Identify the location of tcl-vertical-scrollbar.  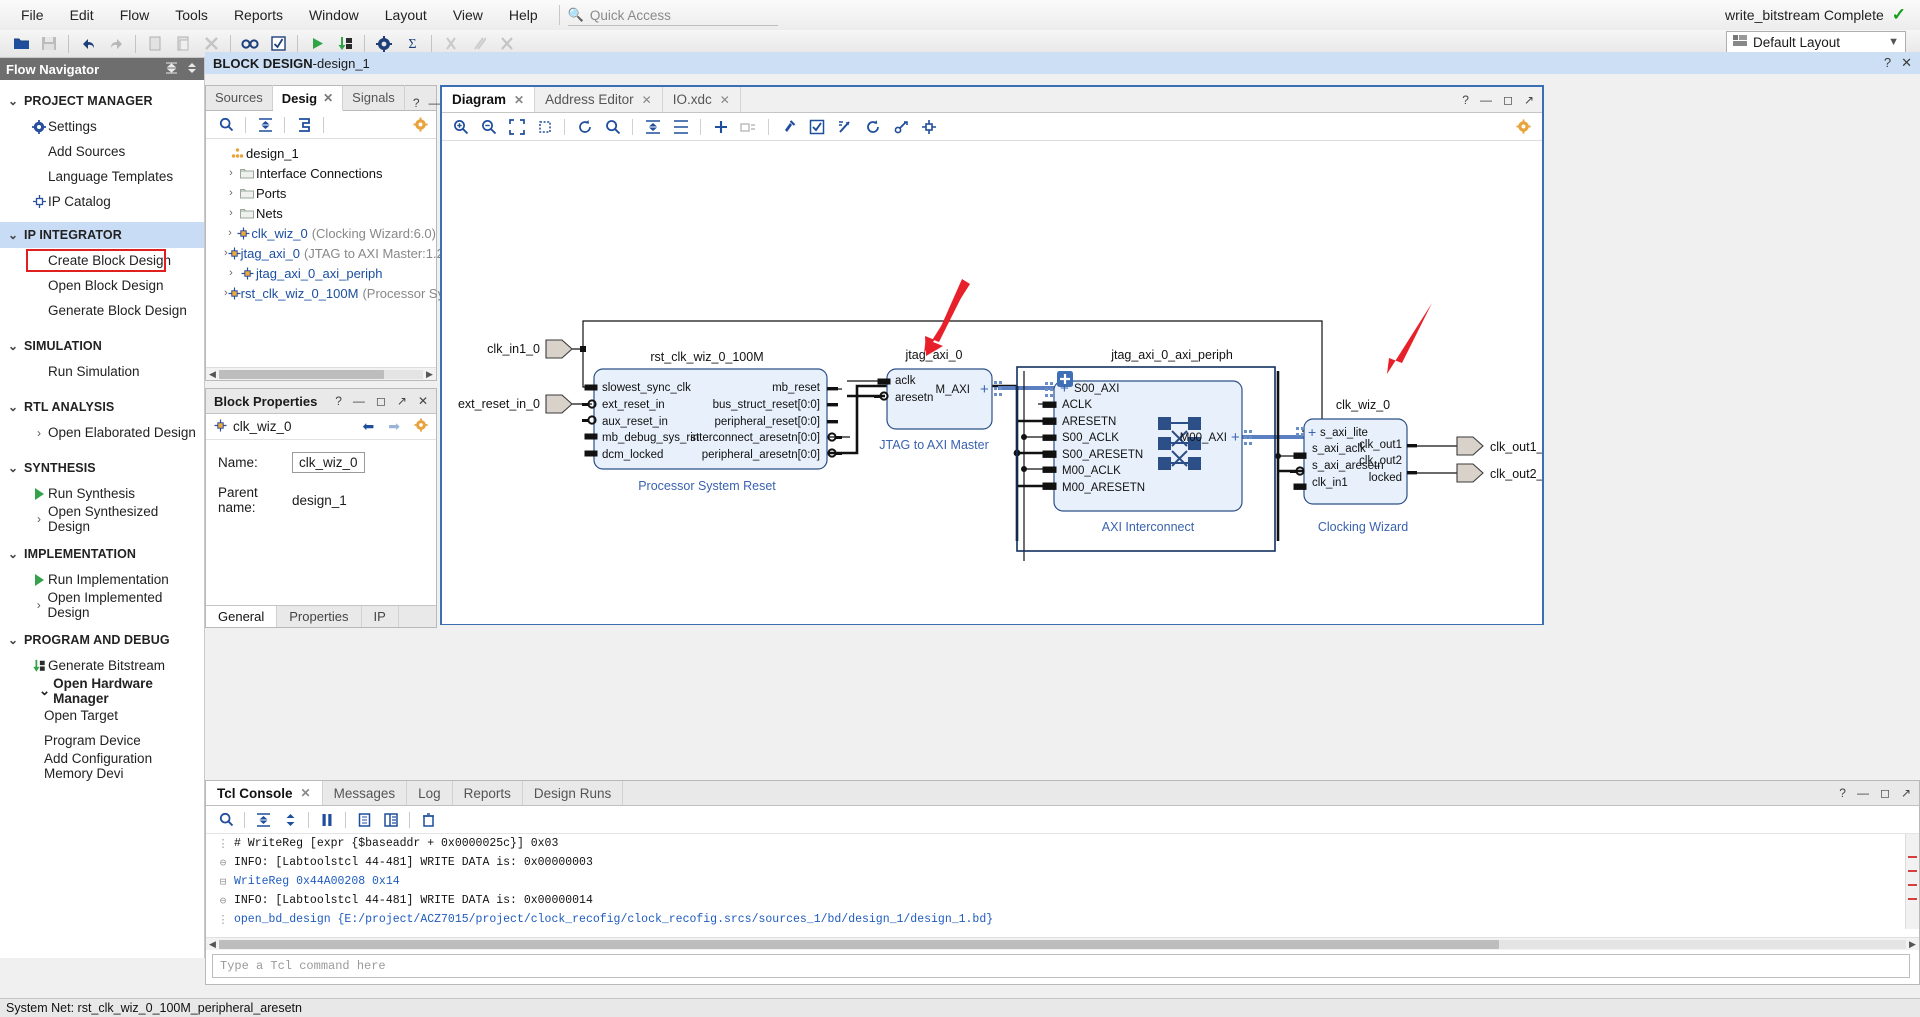
(1912, 881).